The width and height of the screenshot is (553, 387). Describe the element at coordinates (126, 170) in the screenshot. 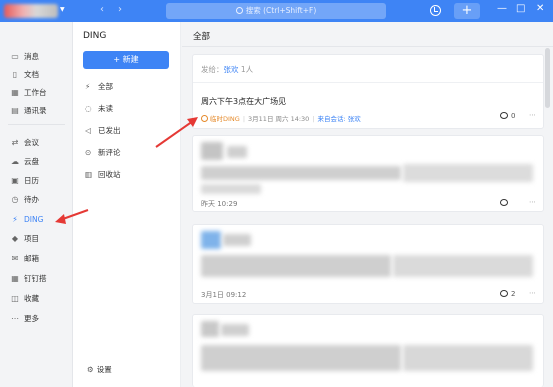

I see `annotation-arrows` at that location.